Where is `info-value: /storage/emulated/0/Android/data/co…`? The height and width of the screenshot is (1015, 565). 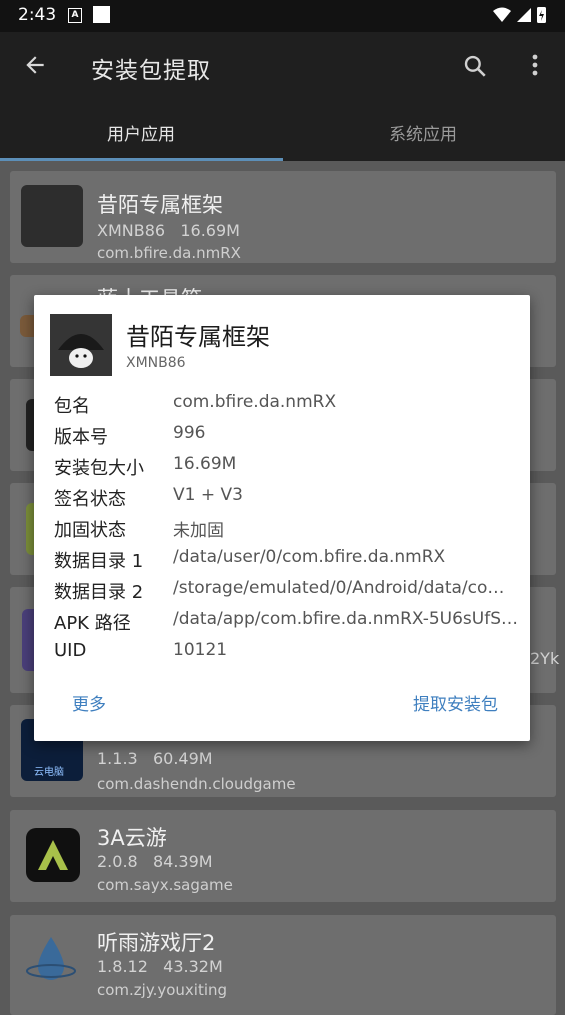
info-value: /storage/emulated/0/Android/data/co… is located at coordinates (339, 588).